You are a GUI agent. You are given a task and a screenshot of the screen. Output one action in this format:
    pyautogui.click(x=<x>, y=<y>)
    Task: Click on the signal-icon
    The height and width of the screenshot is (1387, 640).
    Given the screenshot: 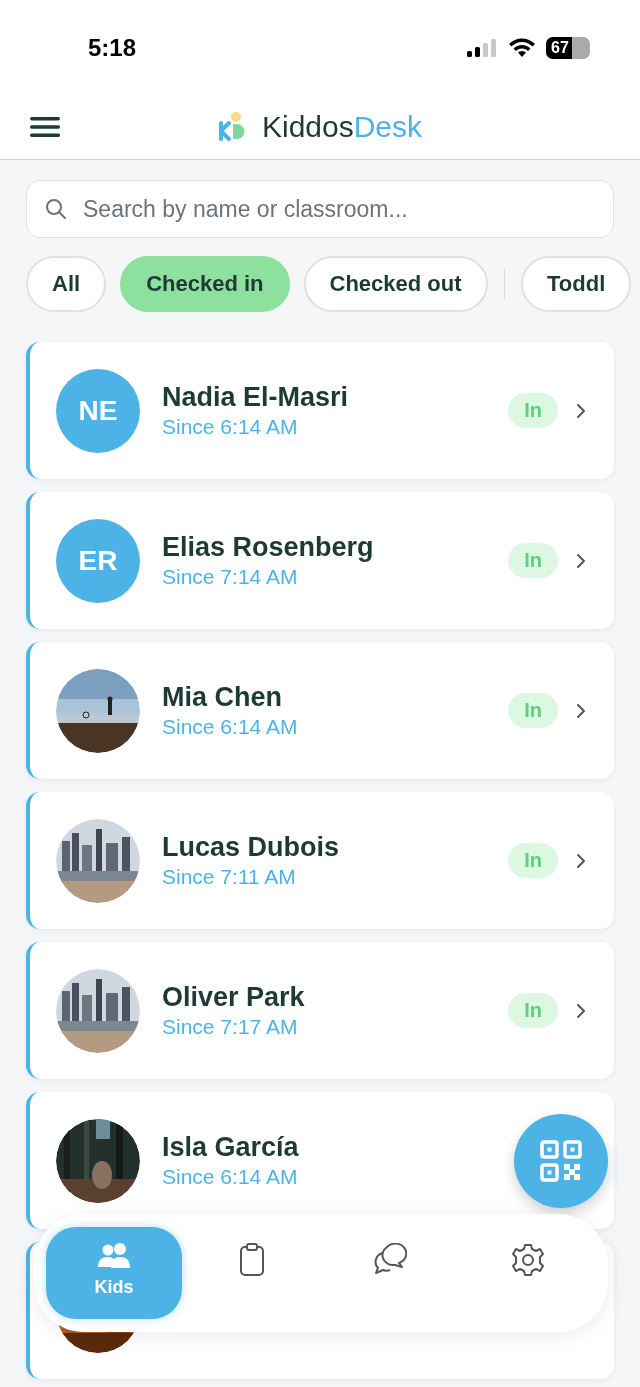 What is the action you would take?
    pyautogui.click(x=482, y=47)
    